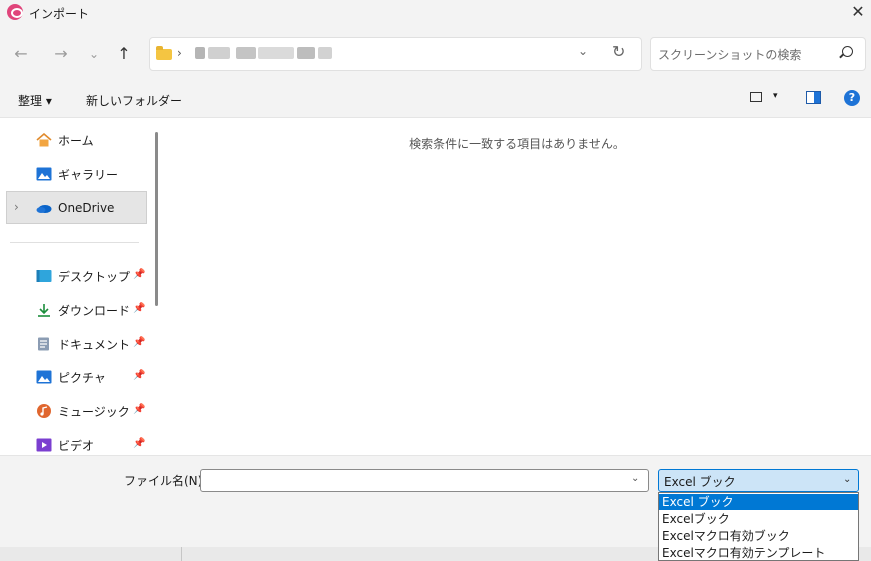  What do you see at coordinates (758, 553) in the screenshot?
I see `filetype-option: Excelマクロ有効テンプレート` at bounding box center [758, 553].